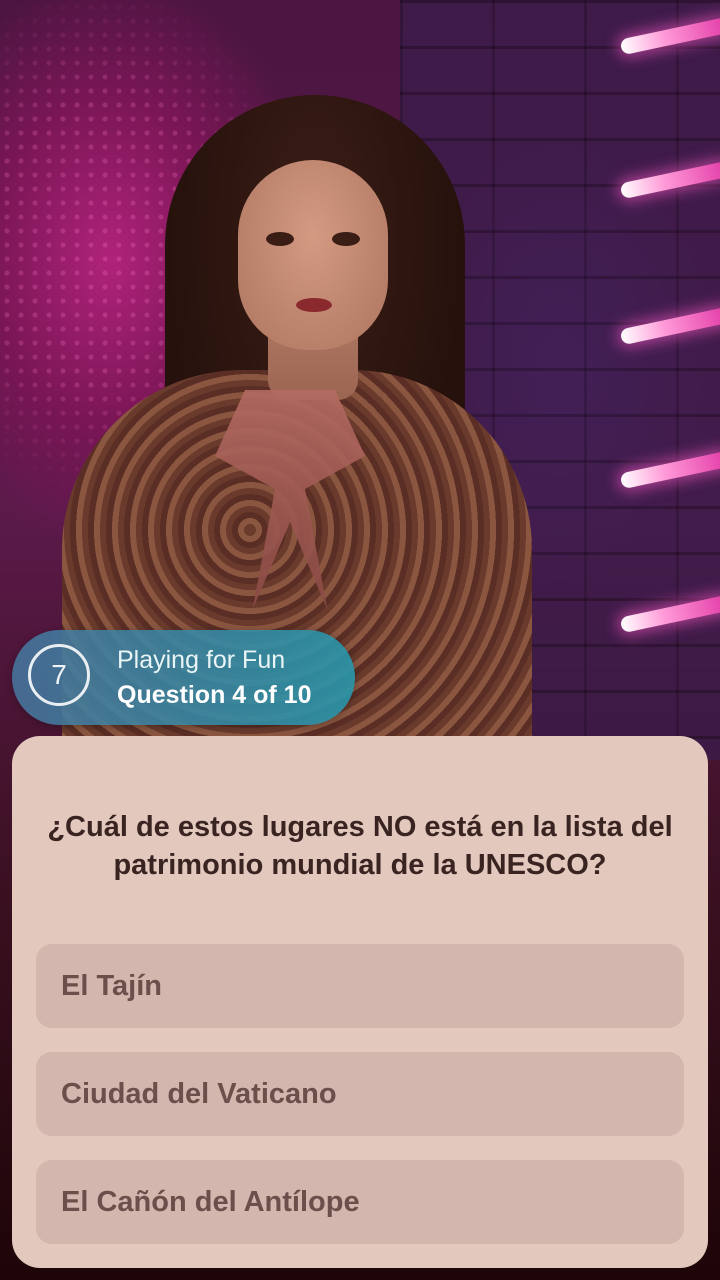  I want to click on question-progress-label: Question 4 of 10, so click(214, 695).